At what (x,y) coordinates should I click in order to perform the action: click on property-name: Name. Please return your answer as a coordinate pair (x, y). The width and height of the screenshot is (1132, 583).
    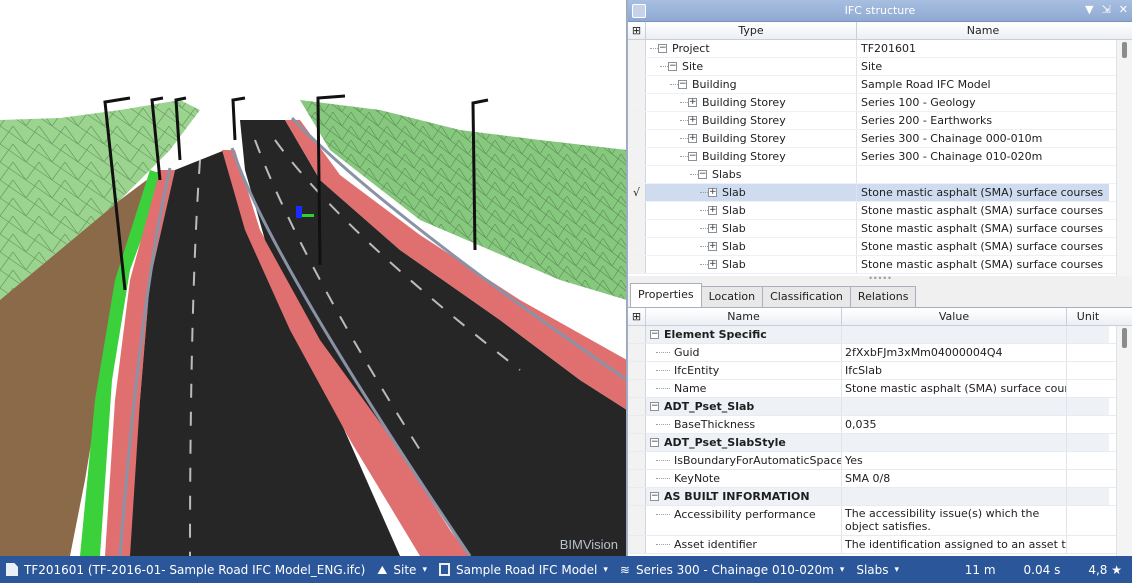
    Looking at the image, I should click on (690, 388).